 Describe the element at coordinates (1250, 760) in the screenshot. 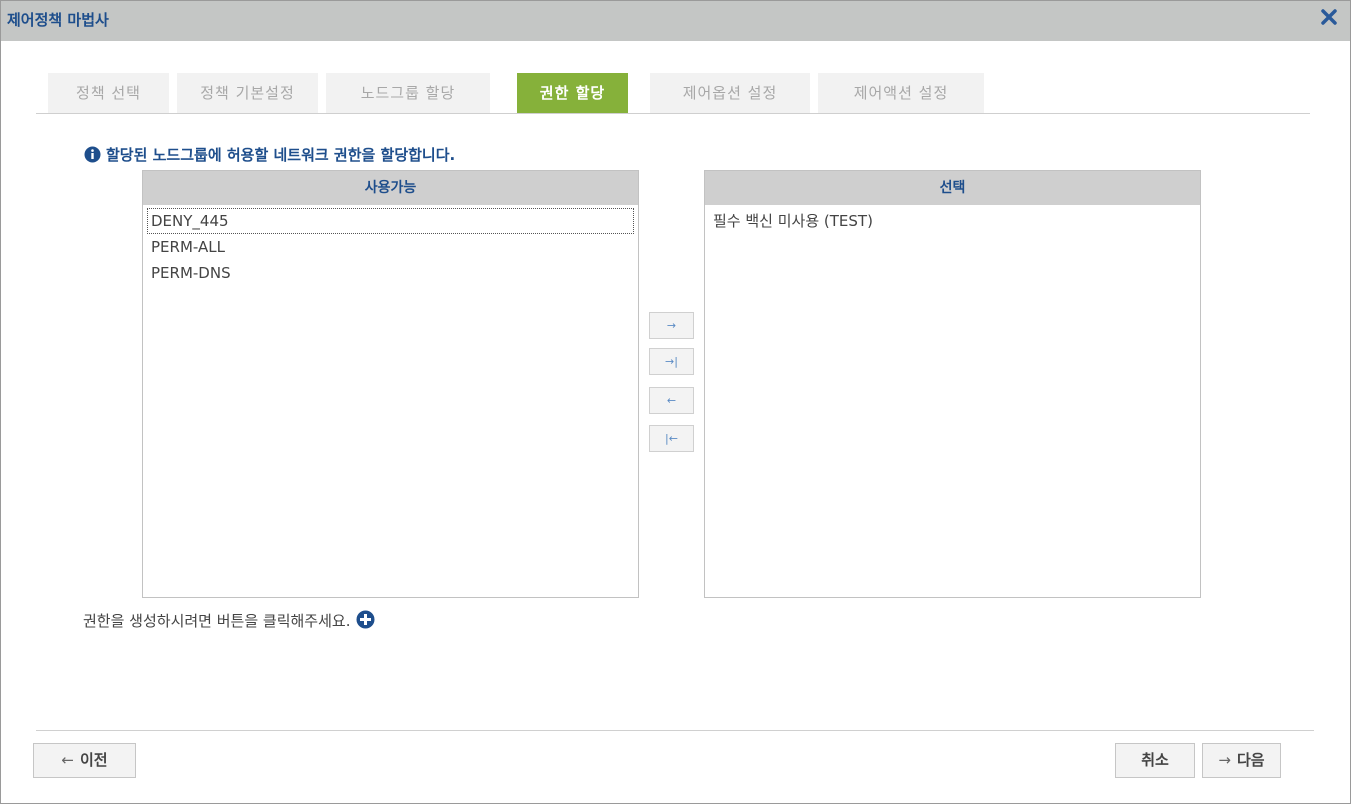

I see `next-button-label: 다음` at that location.